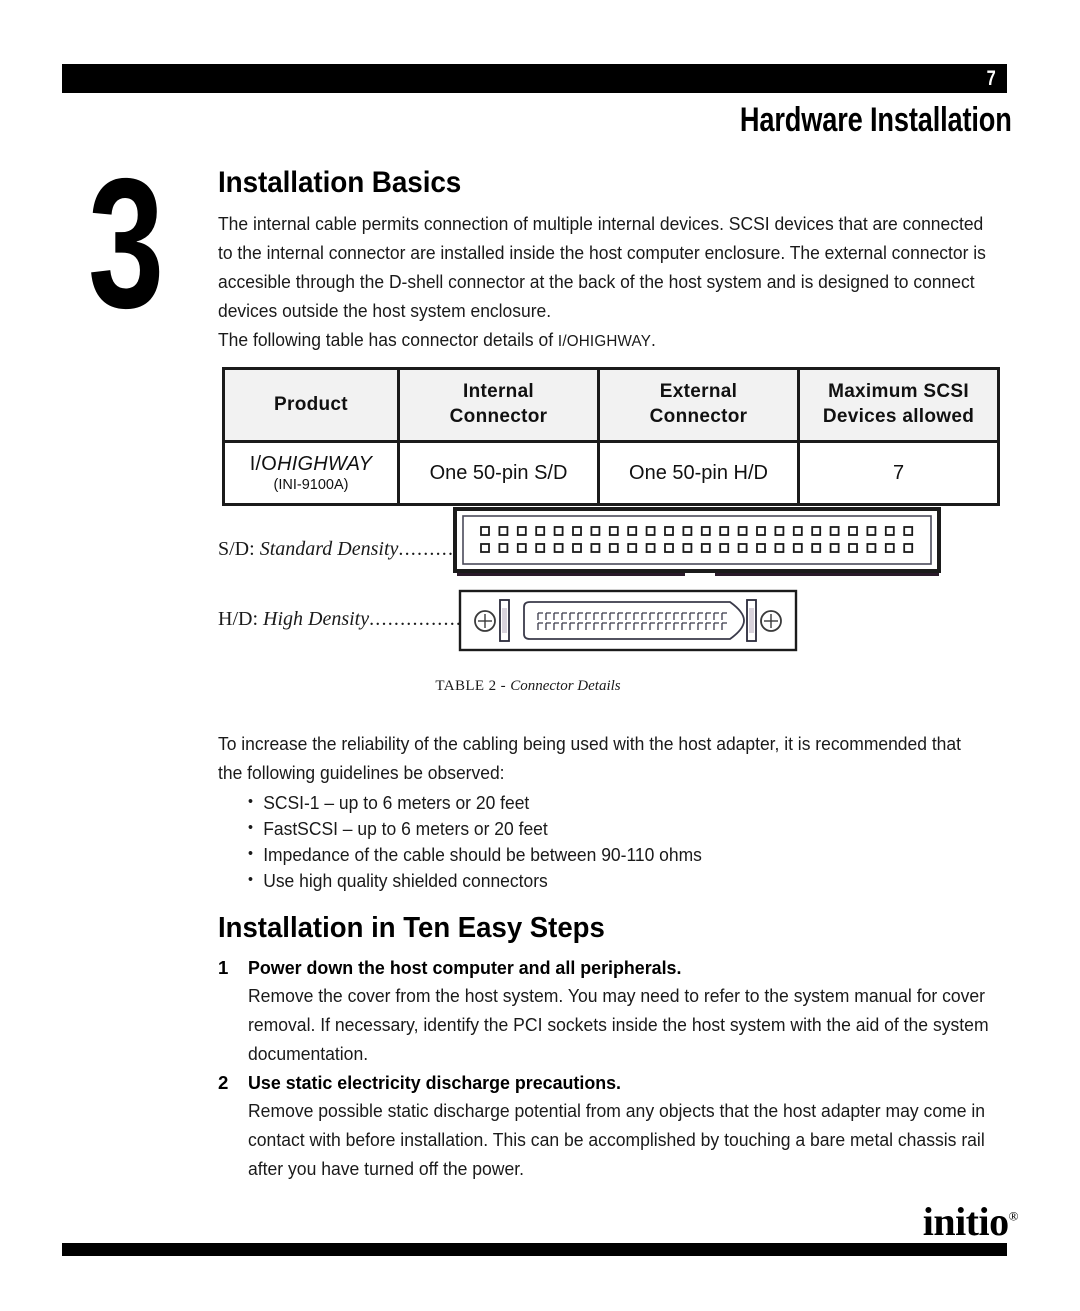 This screenshot has height=1311, width=1080. Describe the element at coordinates (126, 244) in the screenshot. I see `chapter-number: 3` at that location.